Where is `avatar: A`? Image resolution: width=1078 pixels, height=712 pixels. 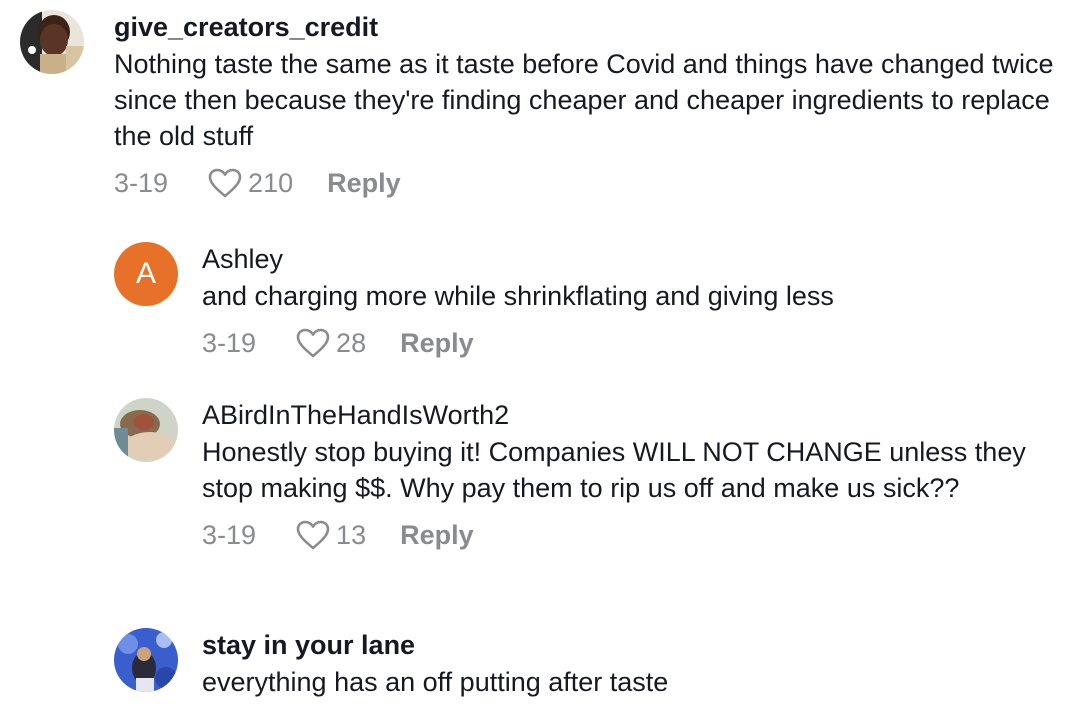 avatar: A is located at coordinates (146, 274).